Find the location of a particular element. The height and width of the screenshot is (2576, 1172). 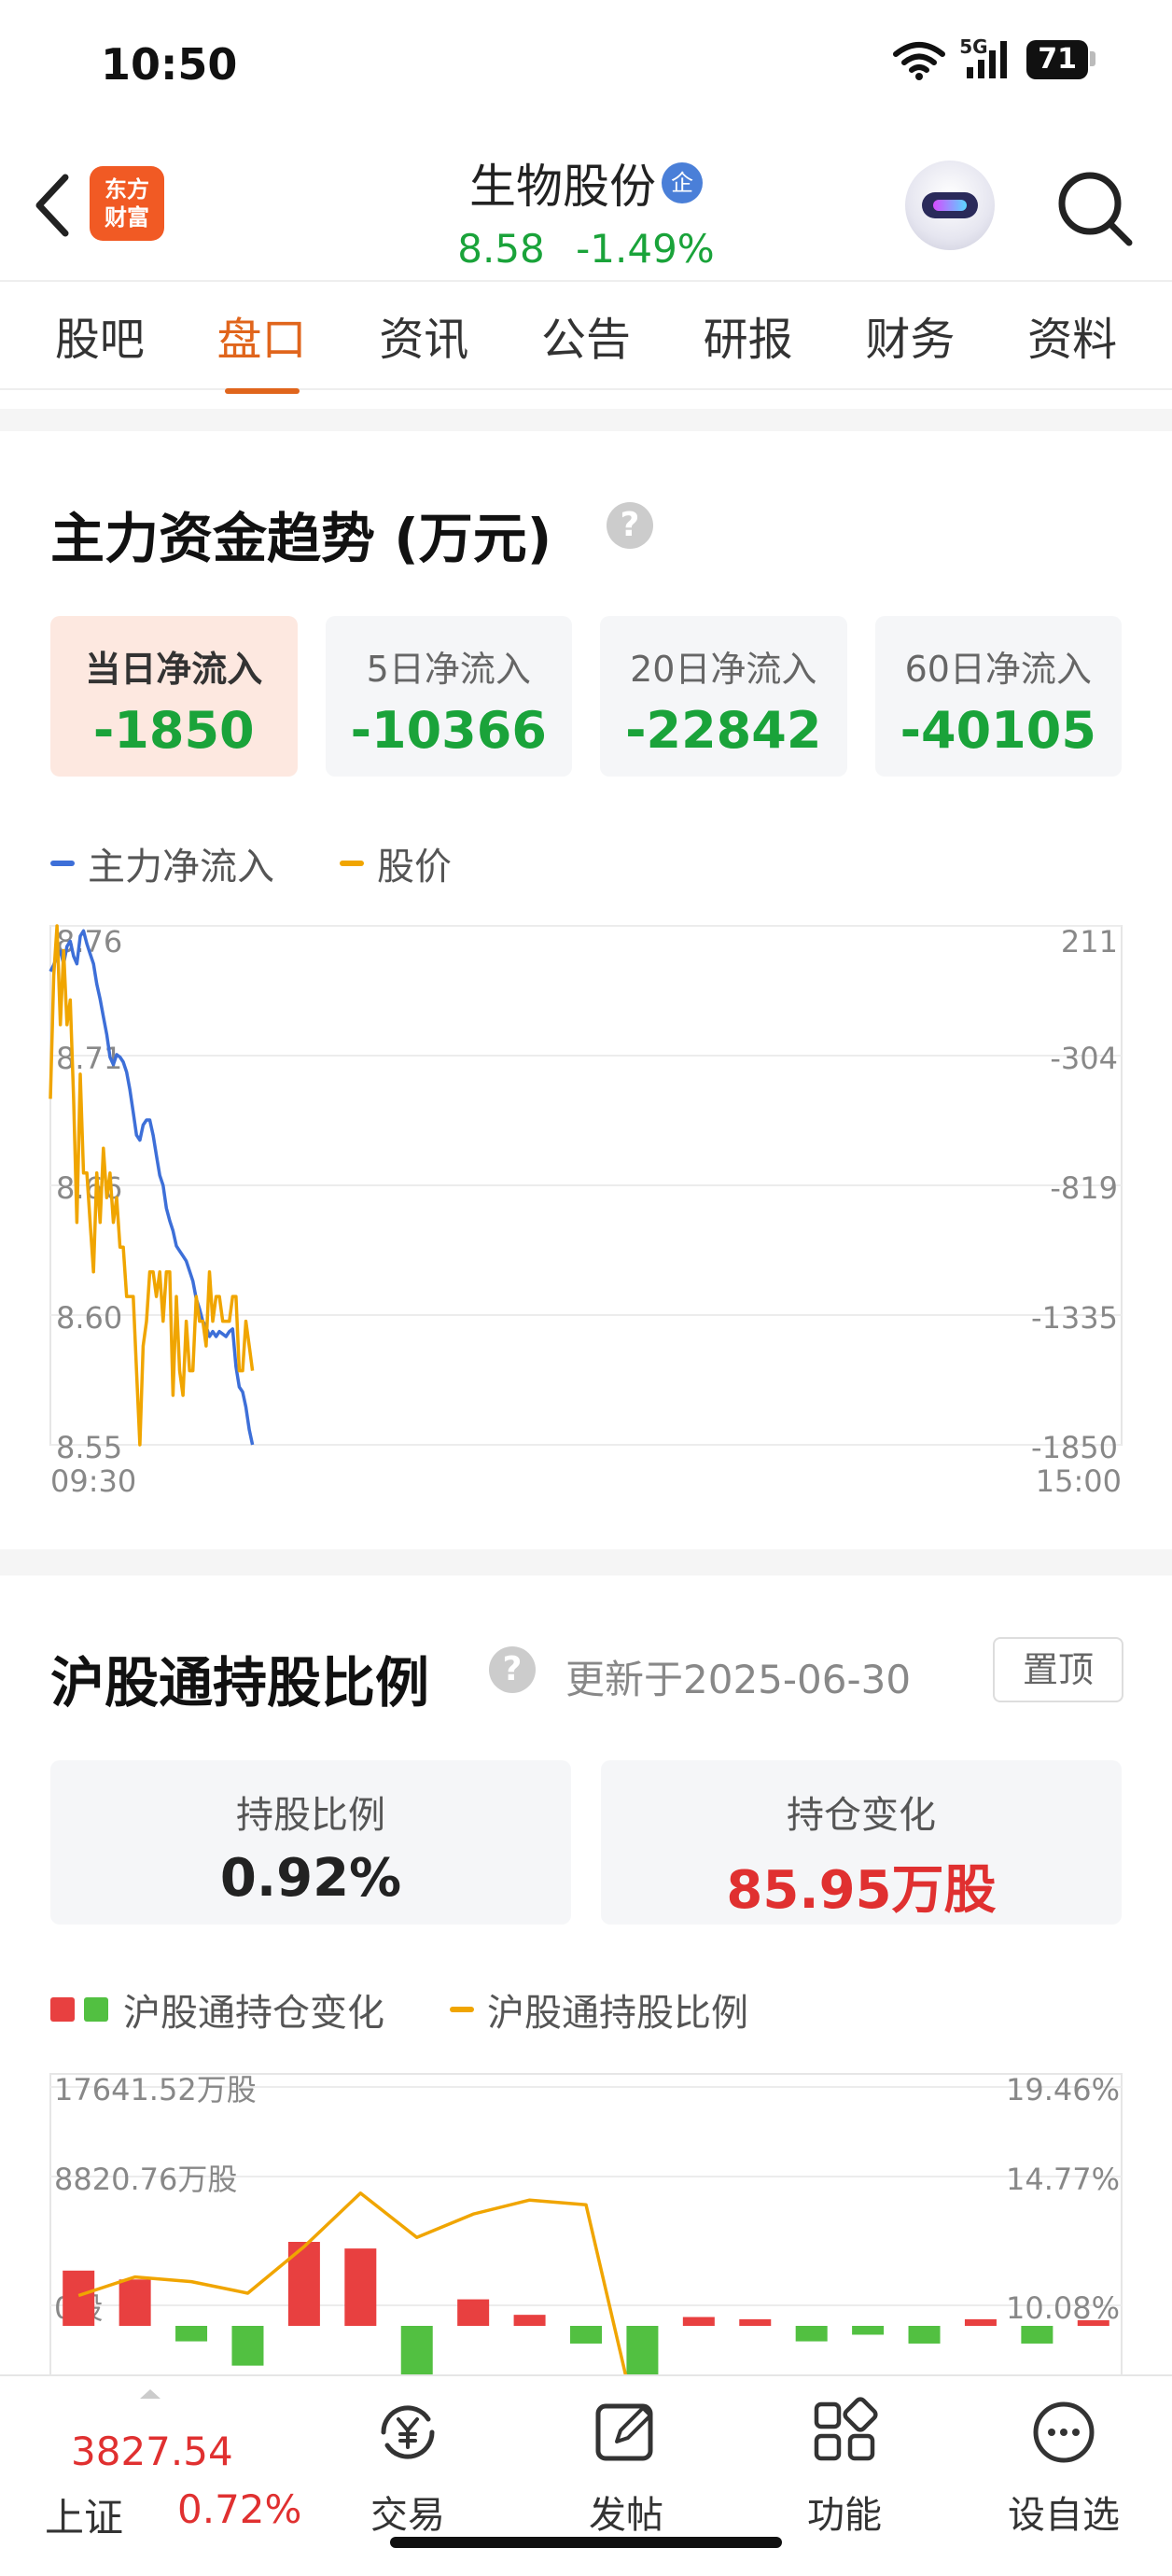

enterprise-badge-icon: 企 is located at coordinates (682, 182).